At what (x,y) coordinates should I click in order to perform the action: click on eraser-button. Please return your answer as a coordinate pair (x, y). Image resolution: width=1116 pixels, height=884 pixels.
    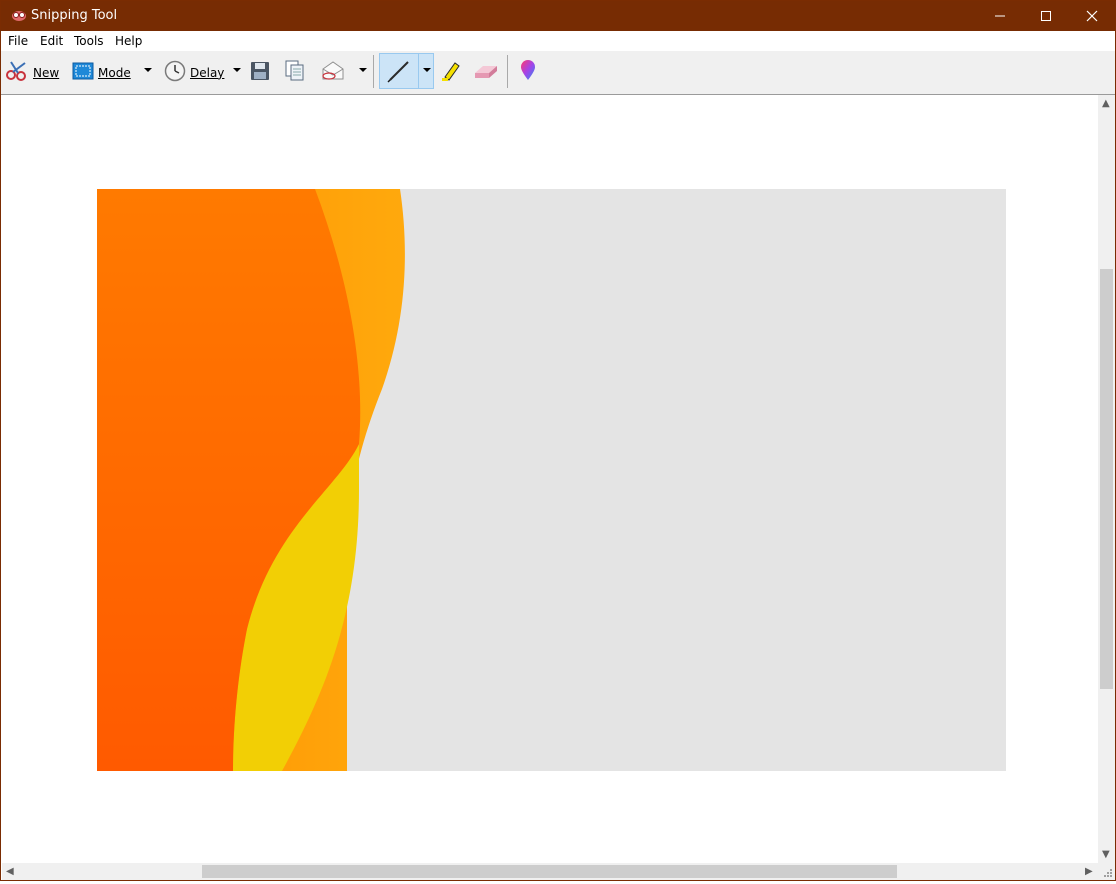
    Looking at the image, I should click on (486, 72).